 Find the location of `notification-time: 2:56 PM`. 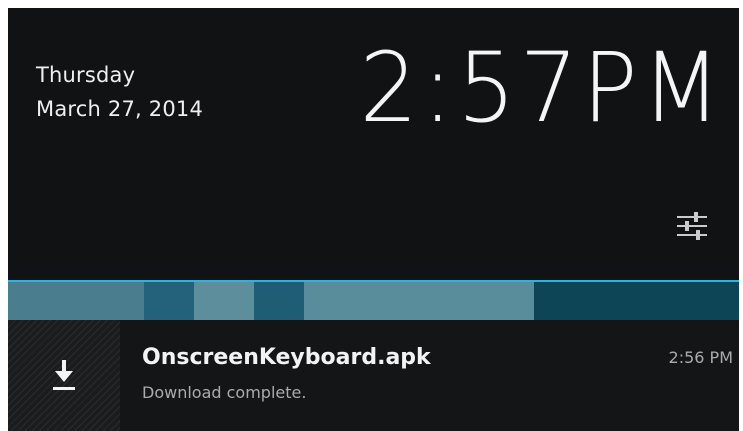

notification-time: 2:56 PM is located at coordinates (700, 357).